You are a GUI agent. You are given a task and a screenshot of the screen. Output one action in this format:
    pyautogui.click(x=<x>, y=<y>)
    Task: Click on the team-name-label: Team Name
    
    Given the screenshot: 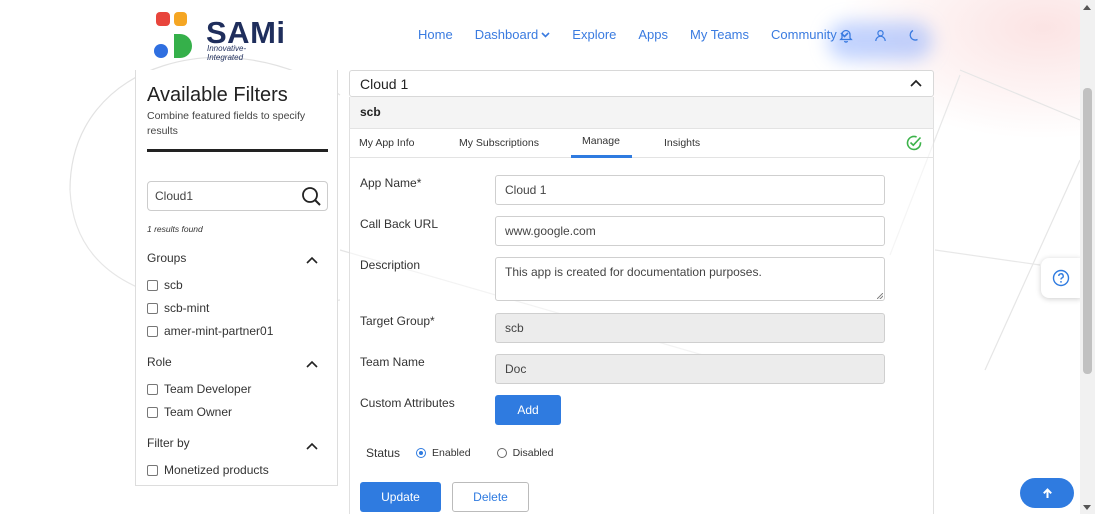 What is the action you would take?
    pyautogui.click(x=392, y=362)
    